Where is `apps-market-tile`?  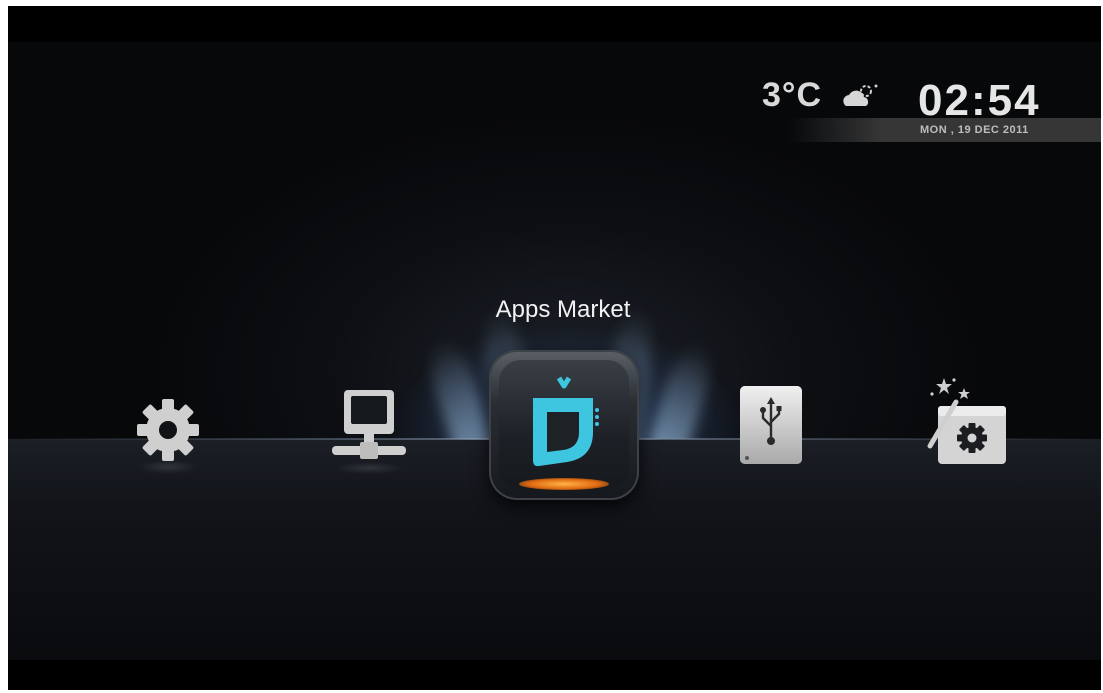
apps-market-tile is located at coordinates (564, 425).